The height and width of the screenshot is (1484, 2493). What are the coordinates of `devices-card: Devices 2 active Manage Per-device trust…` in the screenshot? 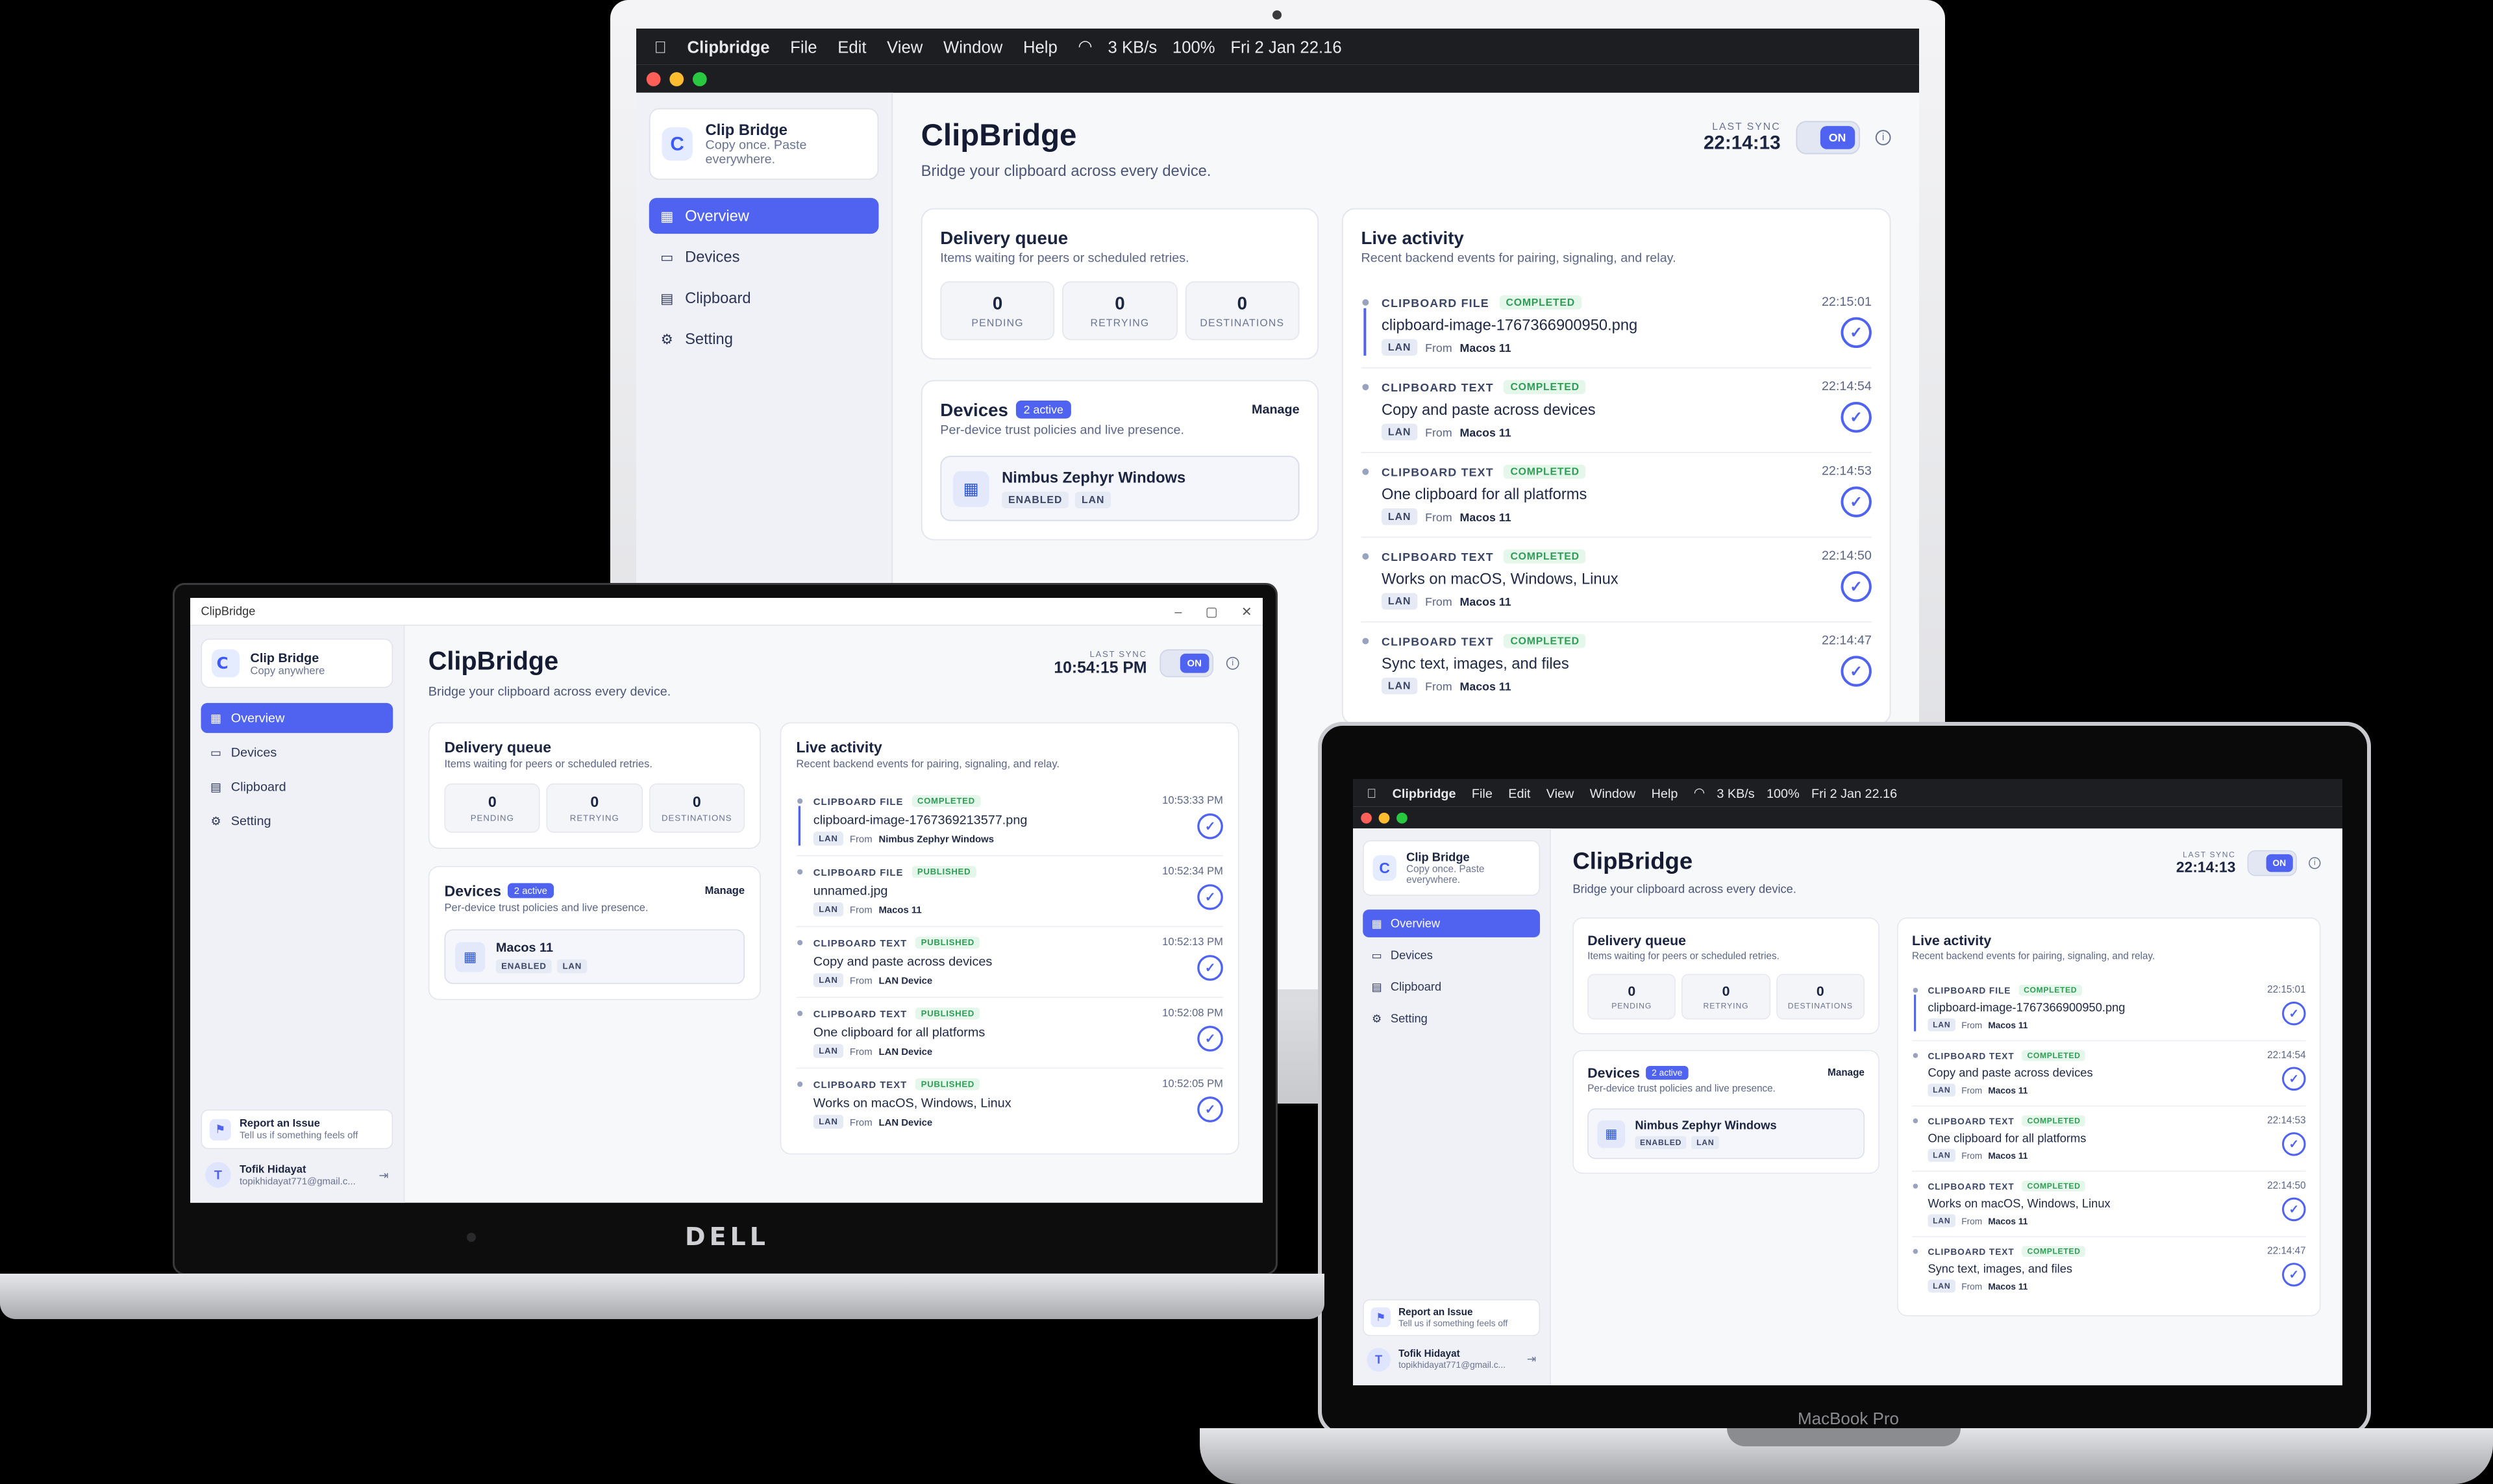 It's located at (594, 933).